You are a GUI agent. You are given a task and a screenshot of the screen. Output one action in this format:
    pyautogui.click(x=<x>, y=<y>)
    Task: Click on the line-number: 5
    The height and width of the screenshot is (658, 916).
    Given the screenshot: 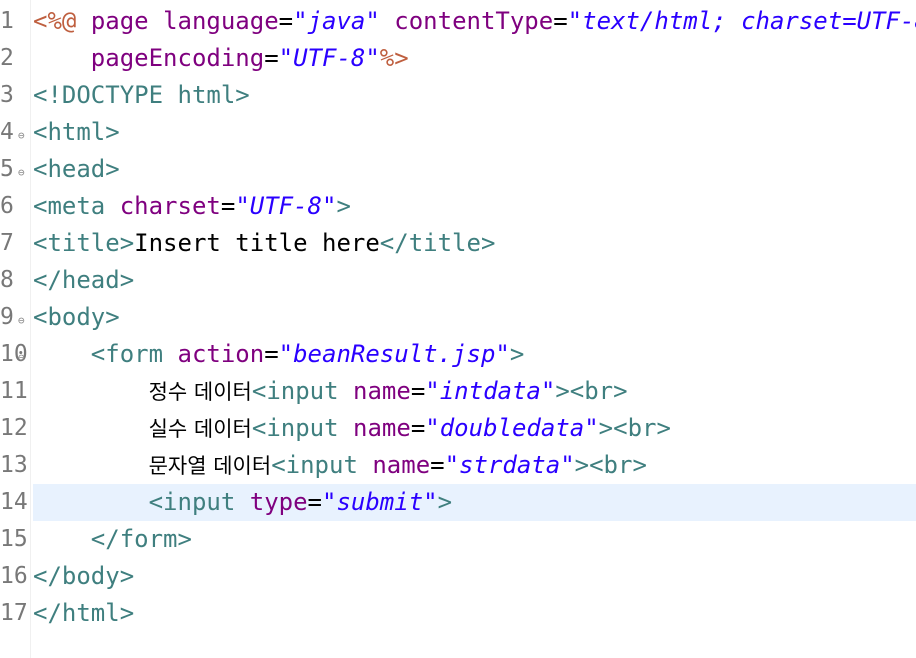 What is the action you would take?
    pyautogui.click(x=7, y=169)
    